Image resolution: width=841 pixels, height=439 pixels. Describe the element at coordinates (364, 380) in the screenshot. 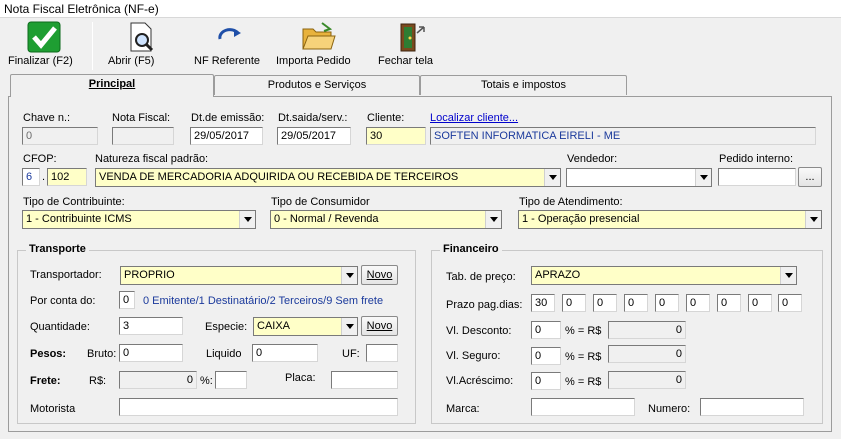

I see `placa-field` at that location.